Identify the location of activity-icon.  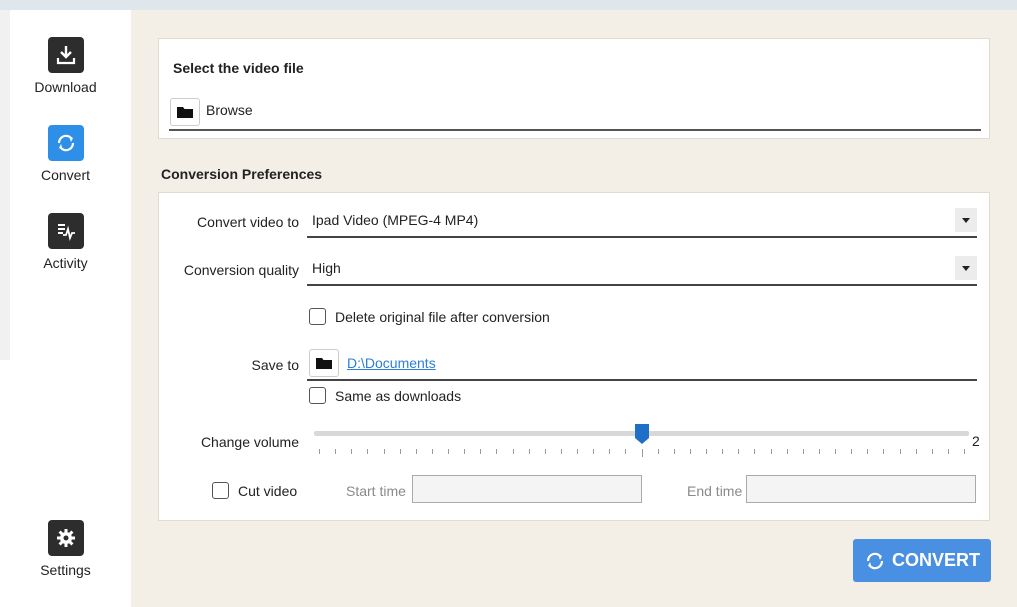
(65, 231).